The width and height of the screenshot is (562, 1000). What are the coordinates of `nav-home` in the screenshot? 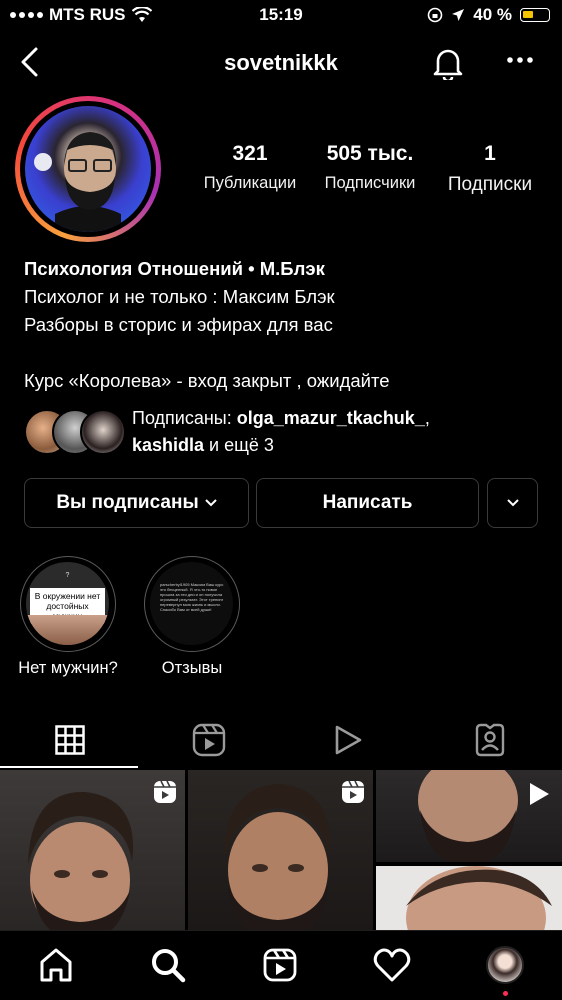 It's located at (56, 965).